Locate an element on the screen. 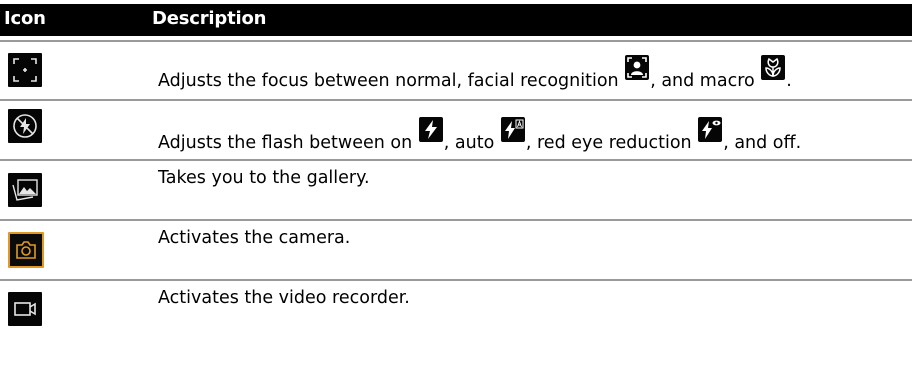 The width and height of the screenshot is (912, 368). gallery-icon is located at coordinates (25, 190).